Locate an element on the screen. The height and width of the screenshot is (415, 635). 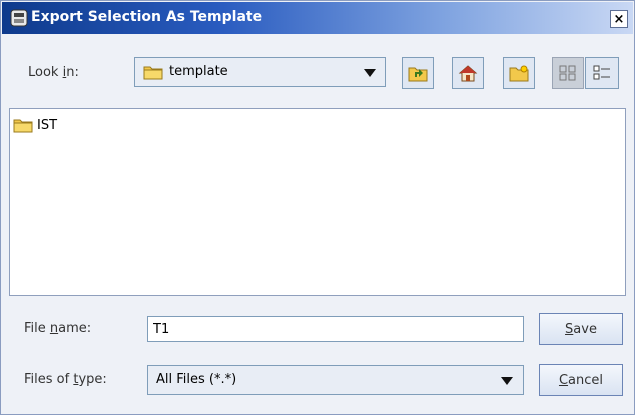
details-view-icon is located at coordinates (601, 72).